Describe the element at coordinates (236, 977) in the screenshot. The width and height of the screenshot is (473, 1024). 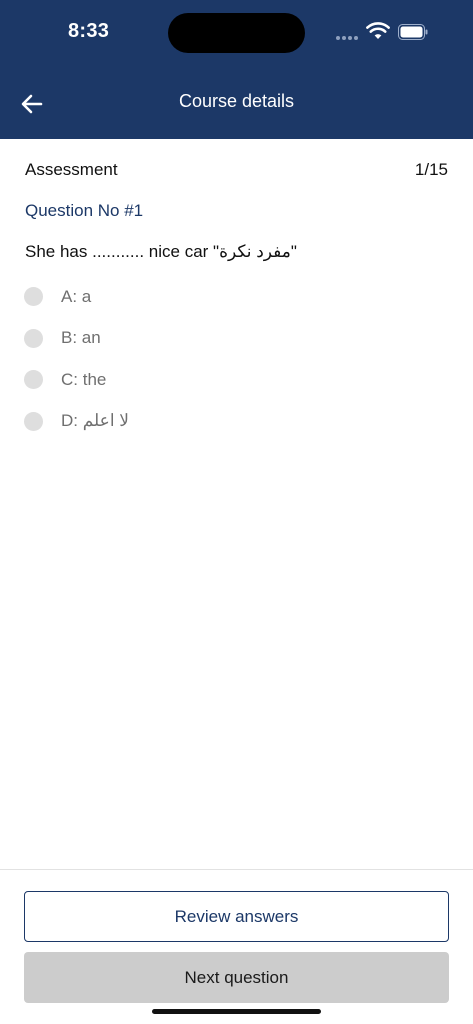
I see `next-question-button: Next question` at that location.